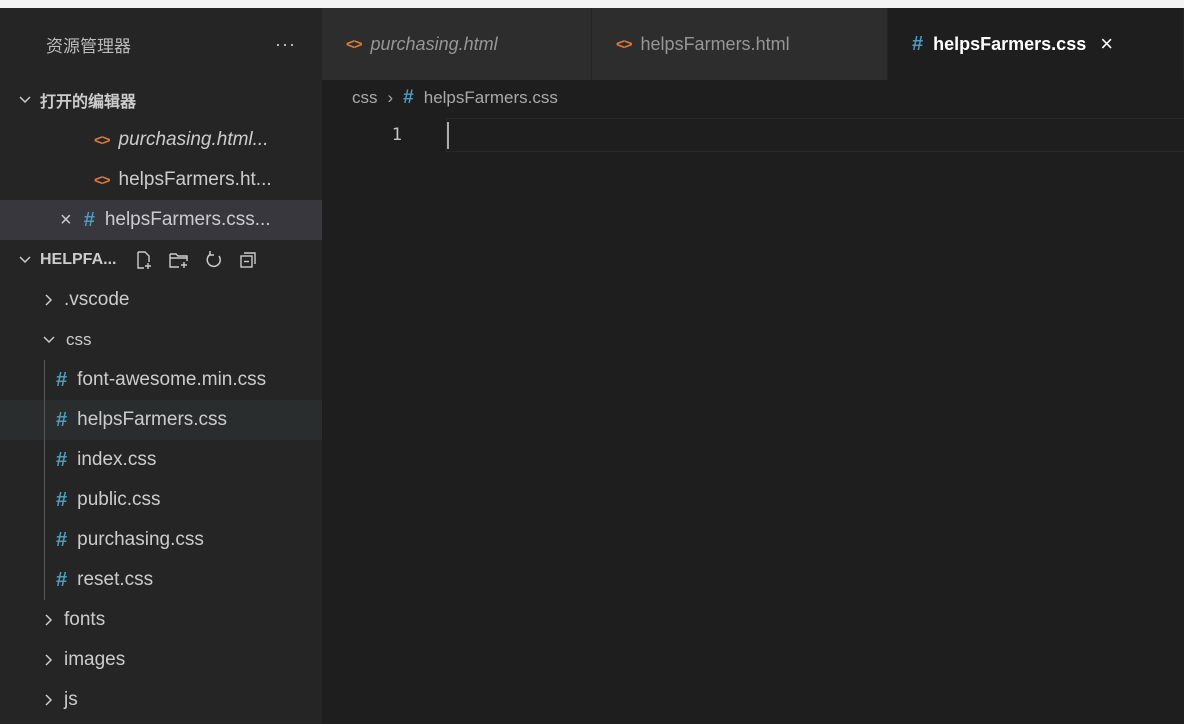 The image size is (1184, 724). Describe the element at coordinates (115, 579) in the screenshot. I see `tree-item-label: reset.css` at that location.